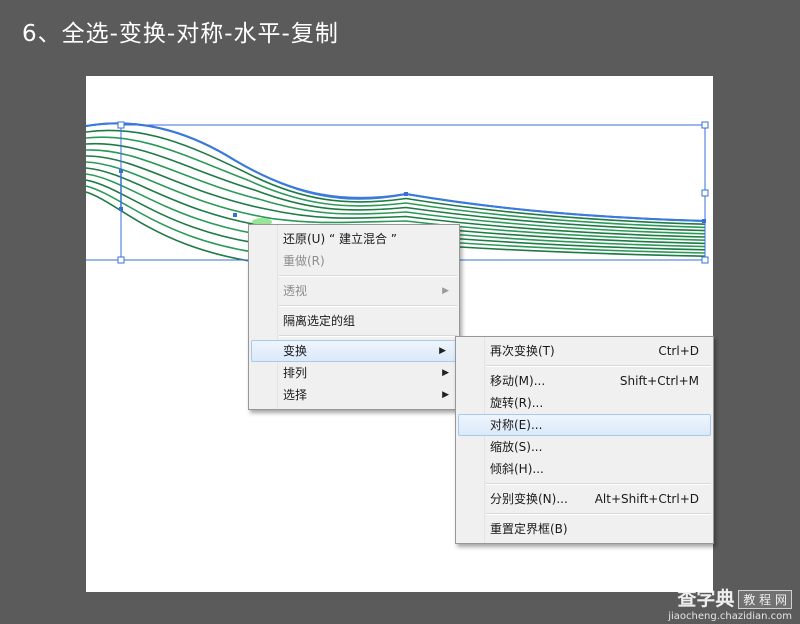  Describe the element at coordinates (354, 261) in the screenshot. I see `menu-item-redo: 重做(R)` at that location.